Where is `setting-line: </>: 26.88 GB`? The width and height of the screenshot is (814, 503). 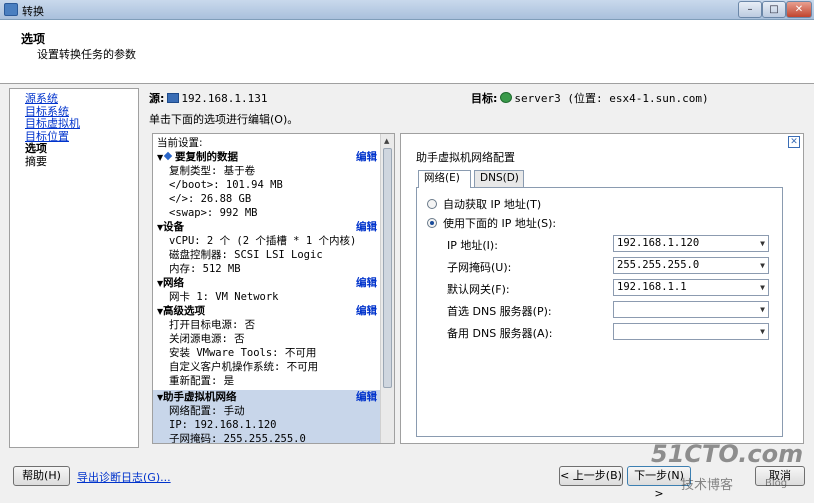
setting-line: </>: 26.88 GB is located at coordinates (210, 199).